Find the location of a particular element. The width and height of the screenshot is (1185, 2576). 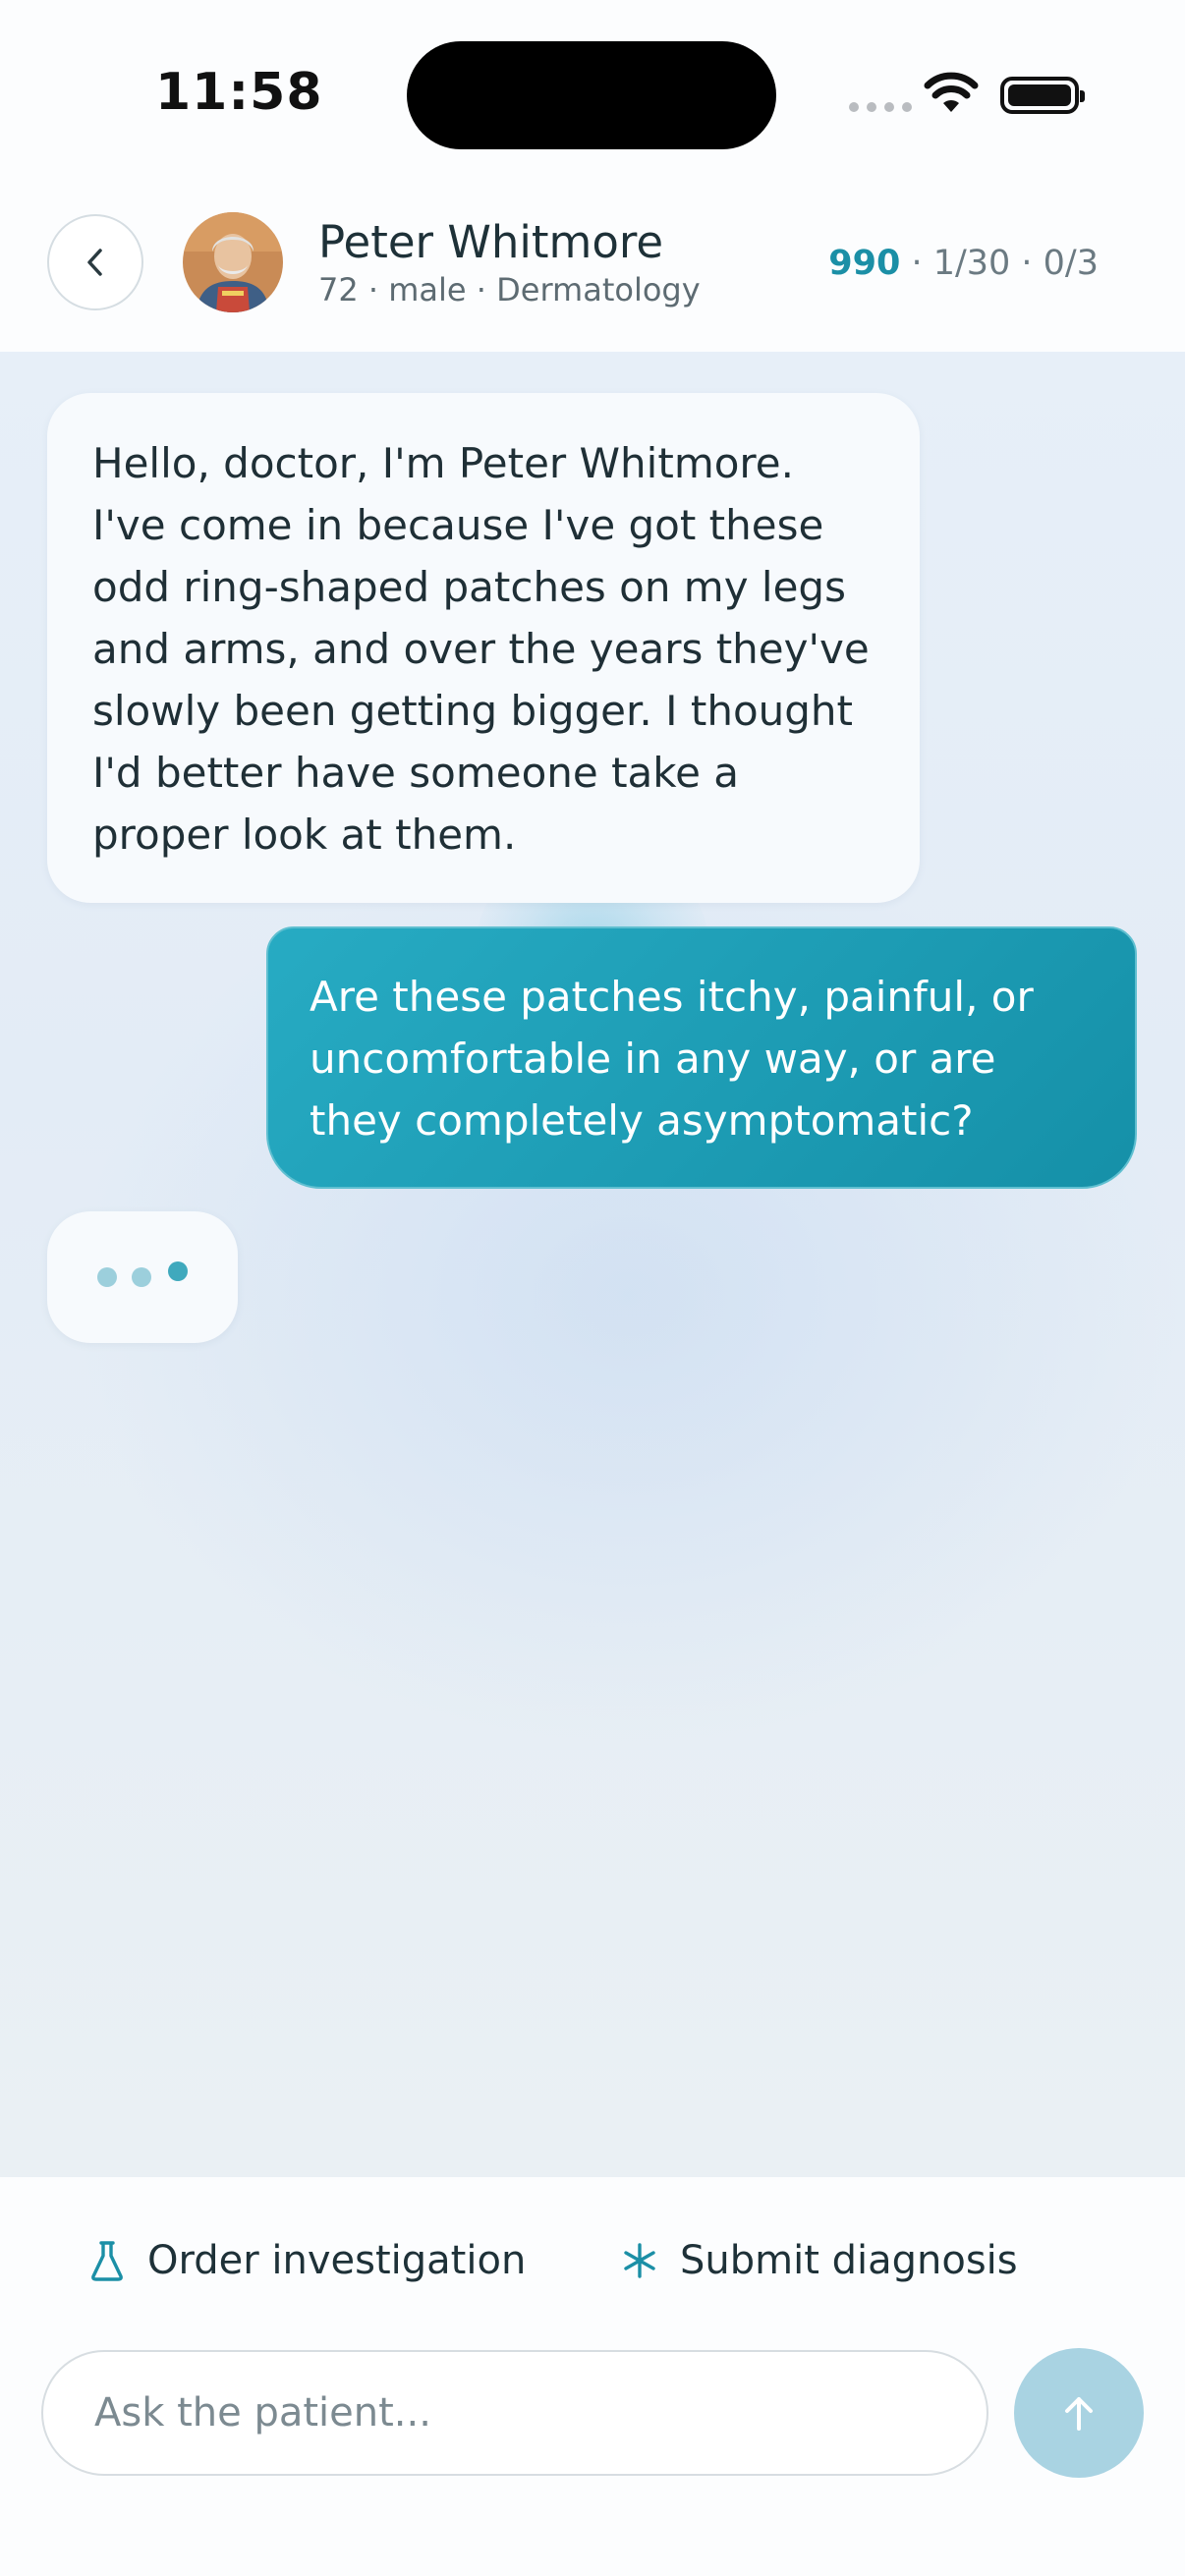

patient-name: Peter Whitmore is located at coordinates (491, 242).